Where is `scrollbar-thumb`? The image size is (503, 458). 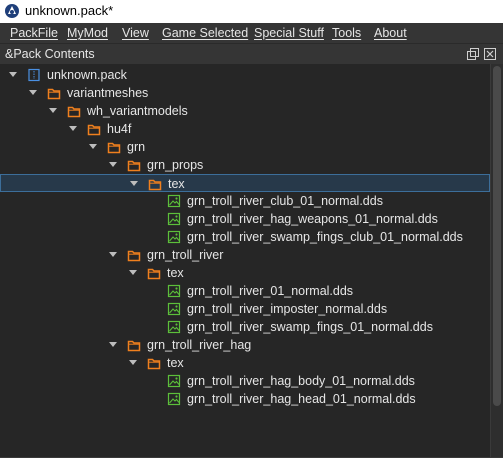
scrollbar-thumb is located at coordinates (497, 236).